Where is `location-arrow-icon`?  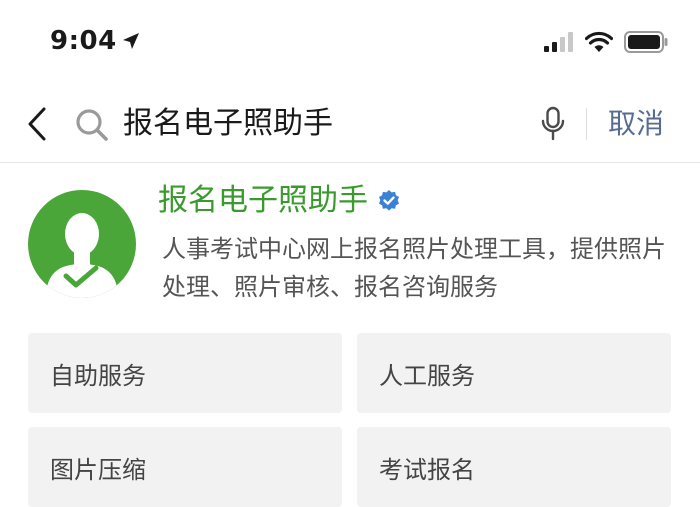 location-arrow-icon is located at coordinates (130, 41).